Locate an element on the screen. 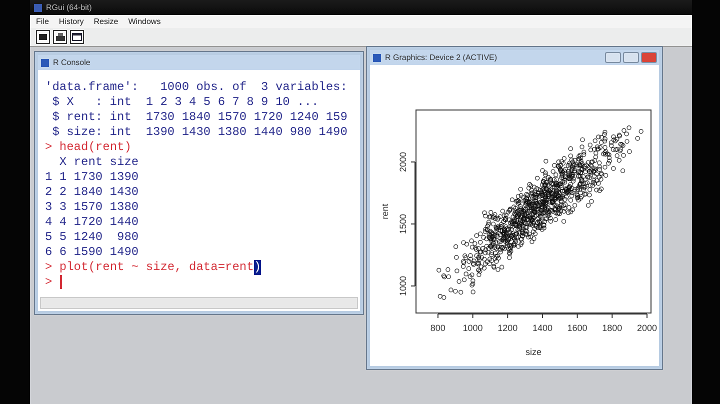 The width and height of the screenshot is (720, 404). x-tick-label: 800 is located at coordinates (438, 328).